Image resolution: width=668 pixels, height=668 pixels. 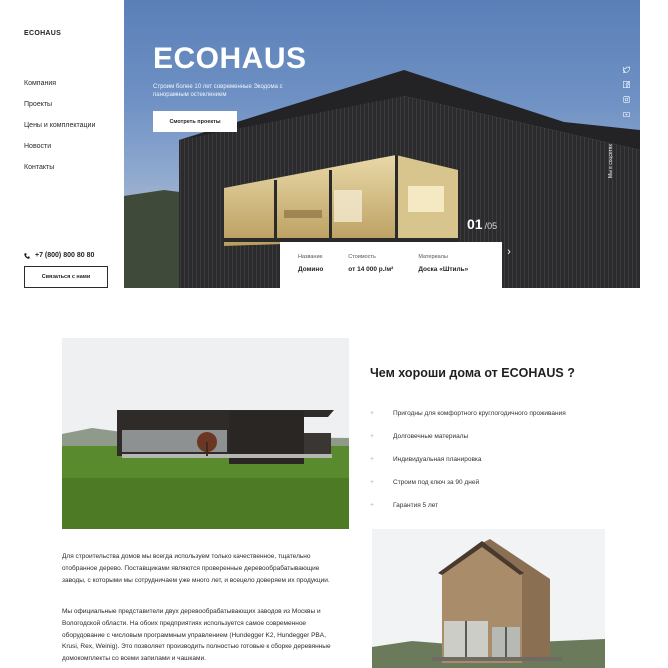 What do you see at coordinates (59, 90) in the screenshot?
I see `nav-item-company: Компания` at bounding box center [59, 90].